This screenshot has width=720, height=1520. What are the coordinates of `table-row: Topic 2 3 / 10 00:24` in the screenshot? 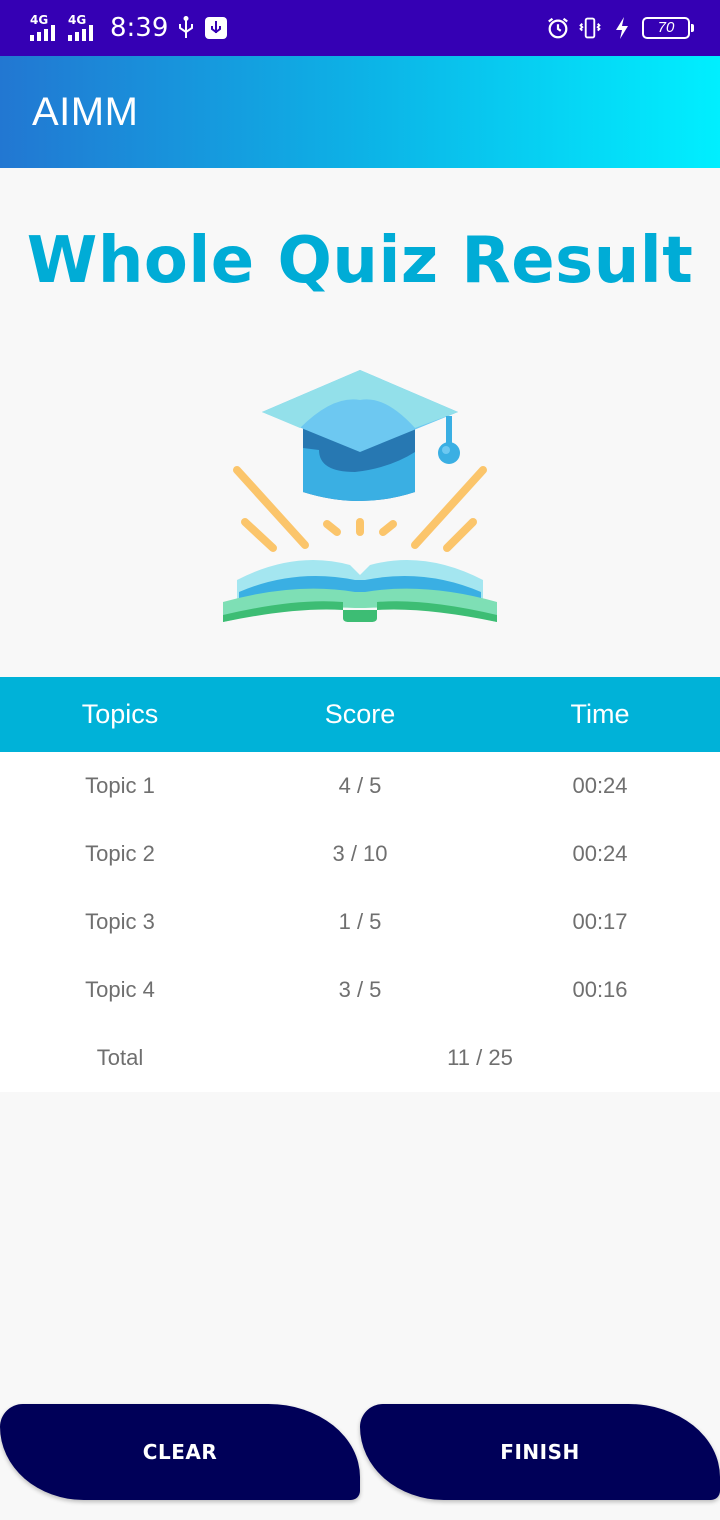 It's located at (360, 854).